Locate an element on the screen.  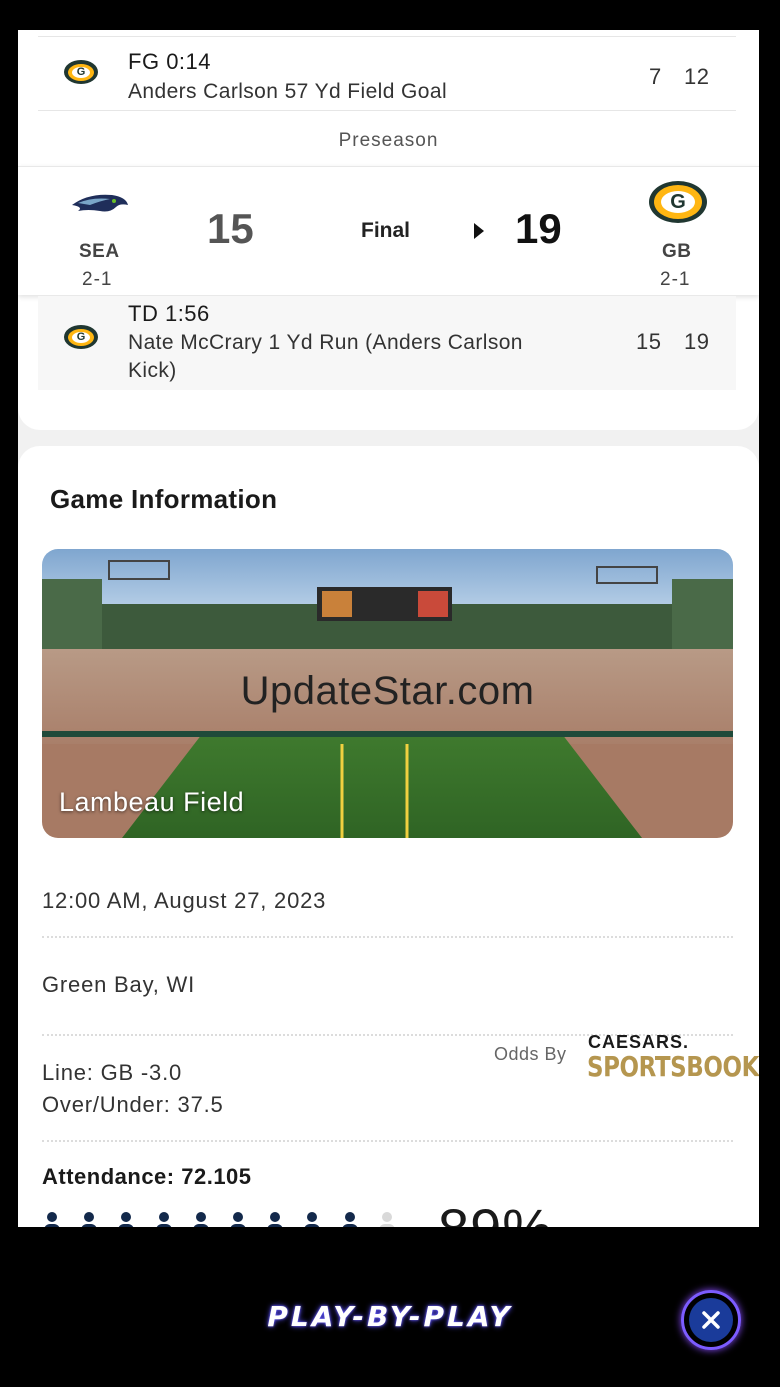
venue-name: Lambeau Field is located at coordinates (152, 802).